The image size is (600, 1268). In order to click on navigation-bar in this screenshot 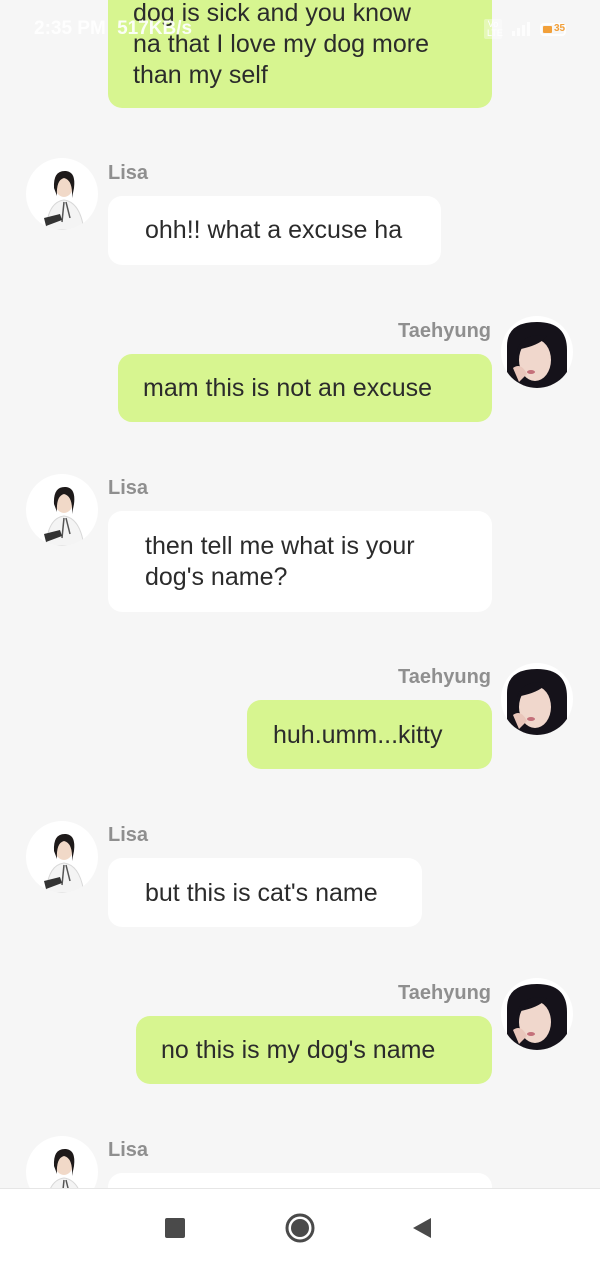, I will do `click(300, 1228)`.